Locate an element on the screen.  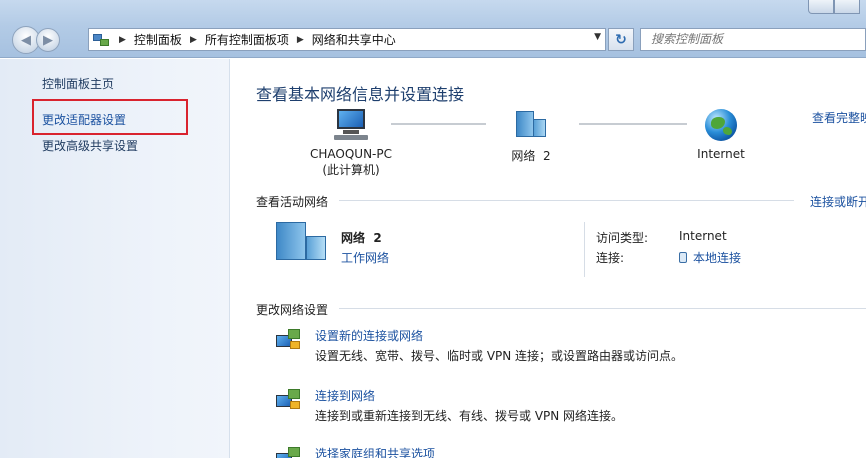
map-node-internet: Internet is located at coordinates (721, 135).